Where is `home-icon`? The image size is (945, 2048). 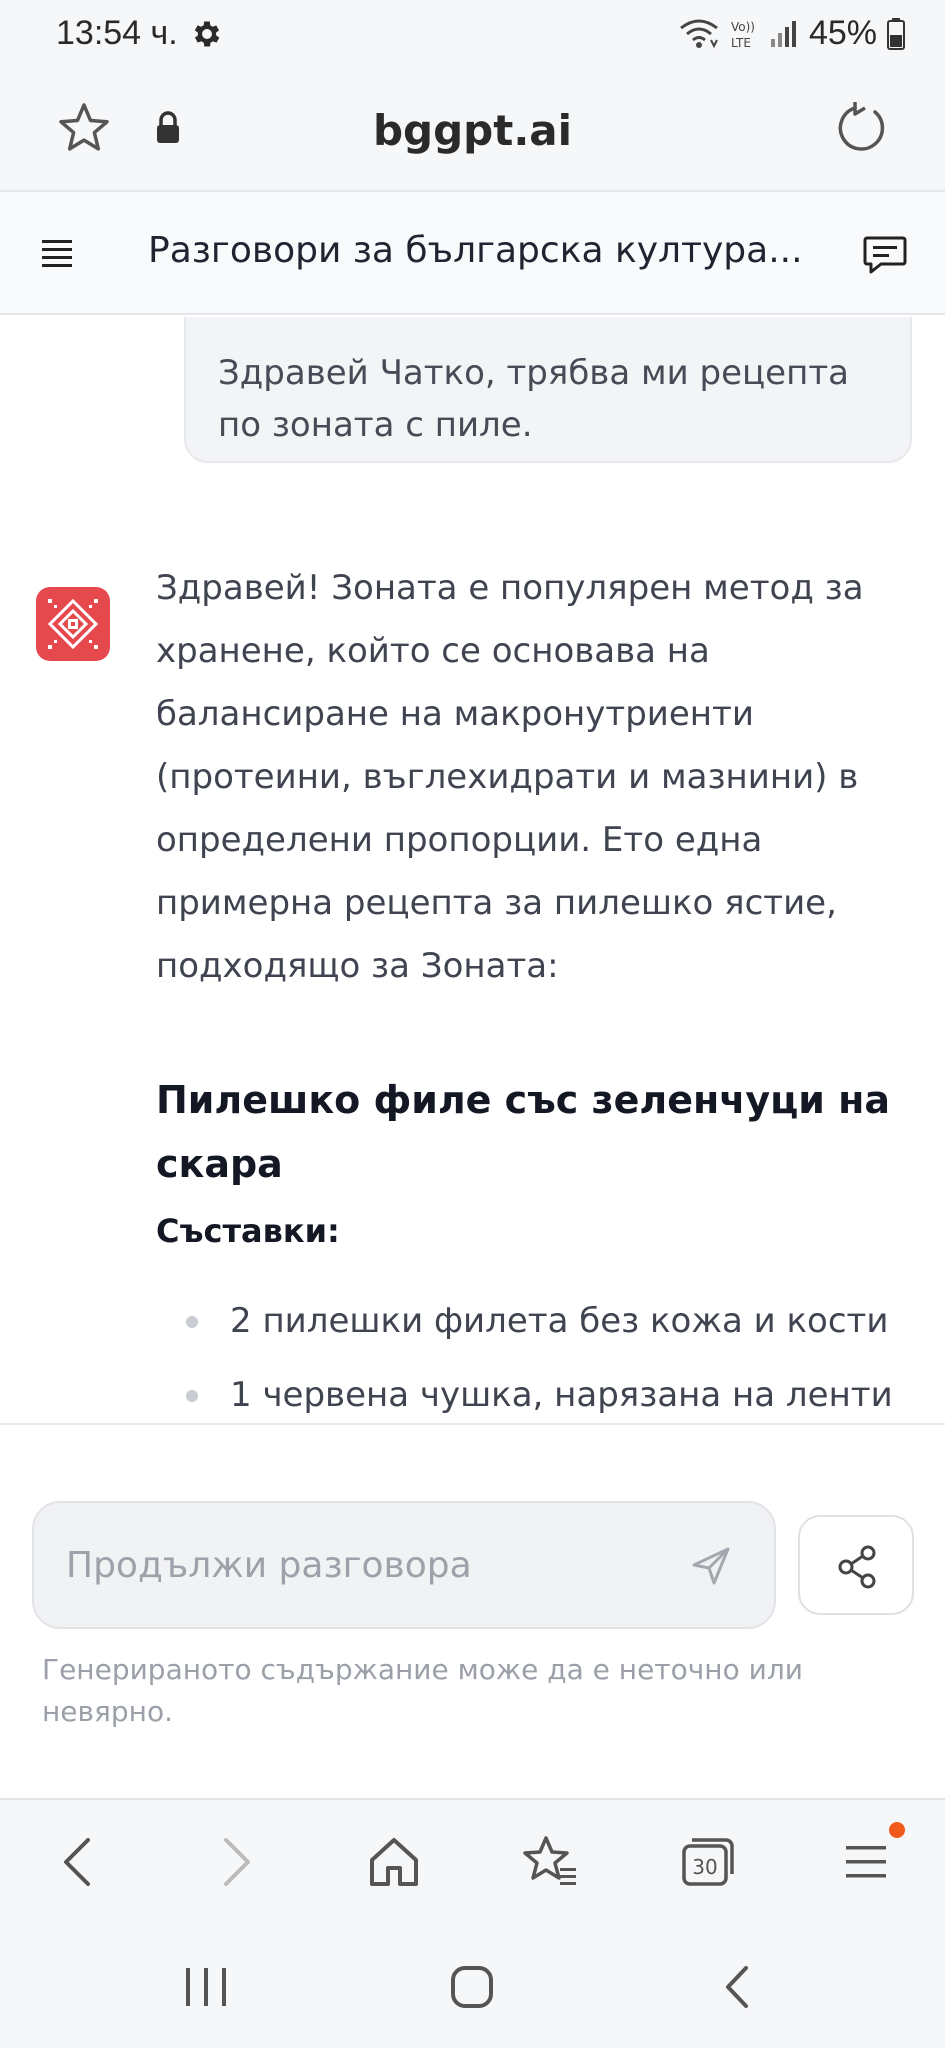 home-icon is located at coordinates (394, 1862).